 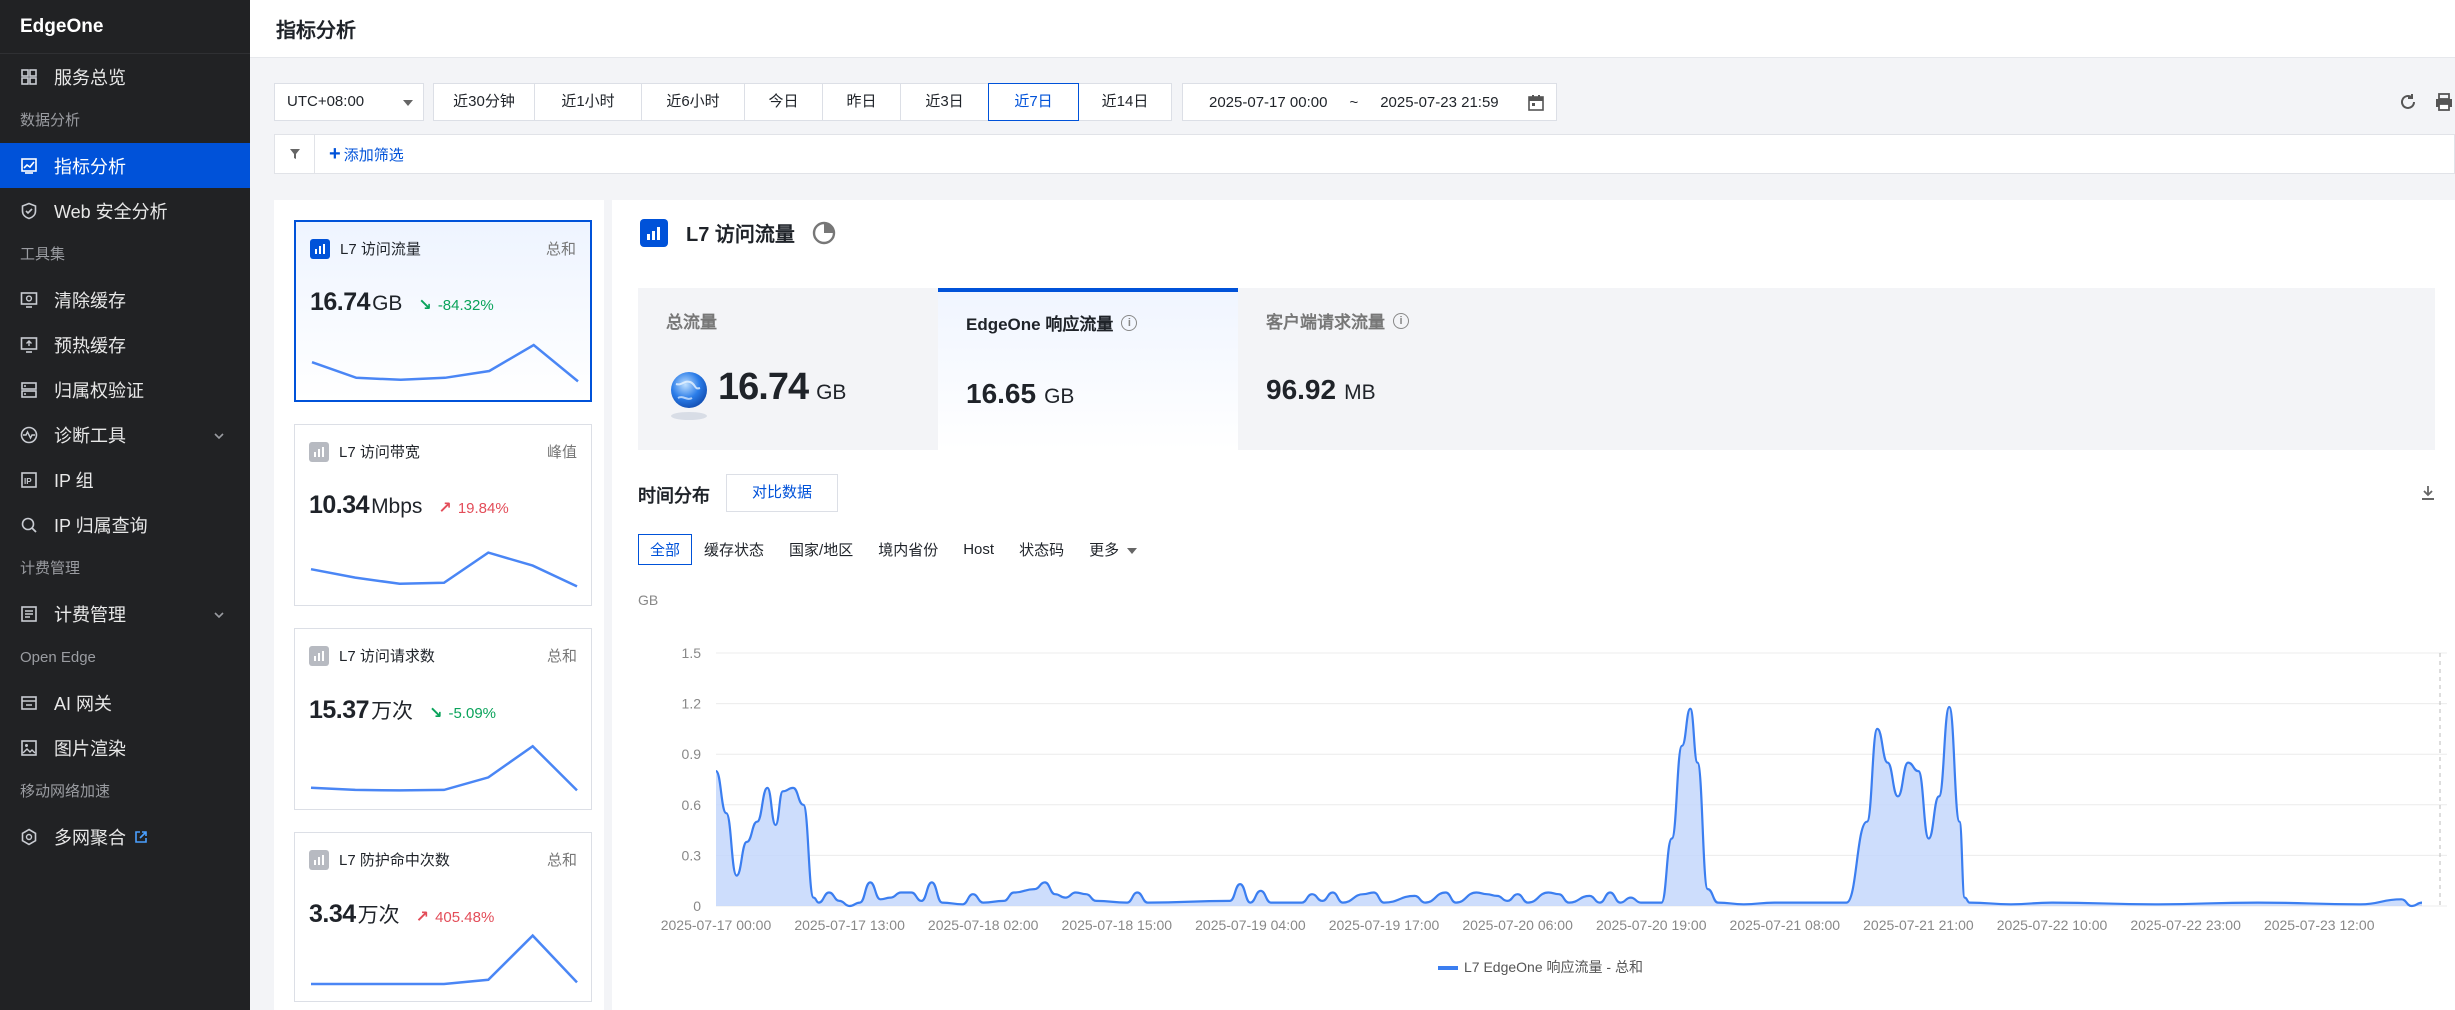 What do you see at coordinates (397, 506) in the screenshot?
I see `metric-unit: Mbps` at bounding box center [397, 506].